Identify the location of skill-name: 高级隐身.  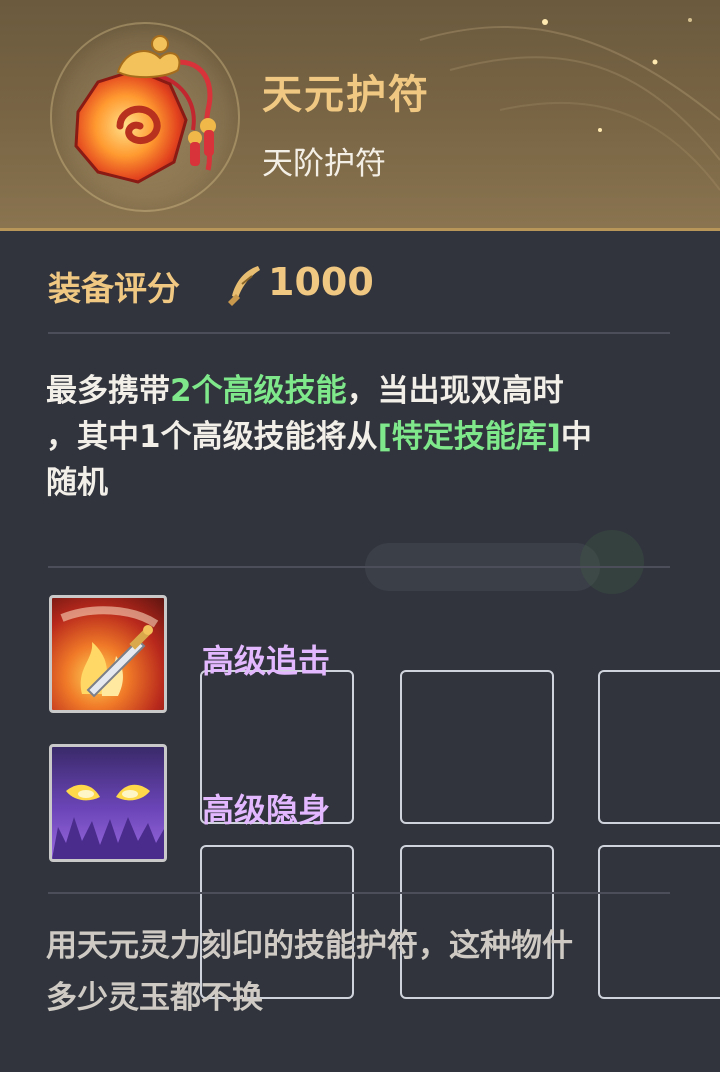
(266, 810).